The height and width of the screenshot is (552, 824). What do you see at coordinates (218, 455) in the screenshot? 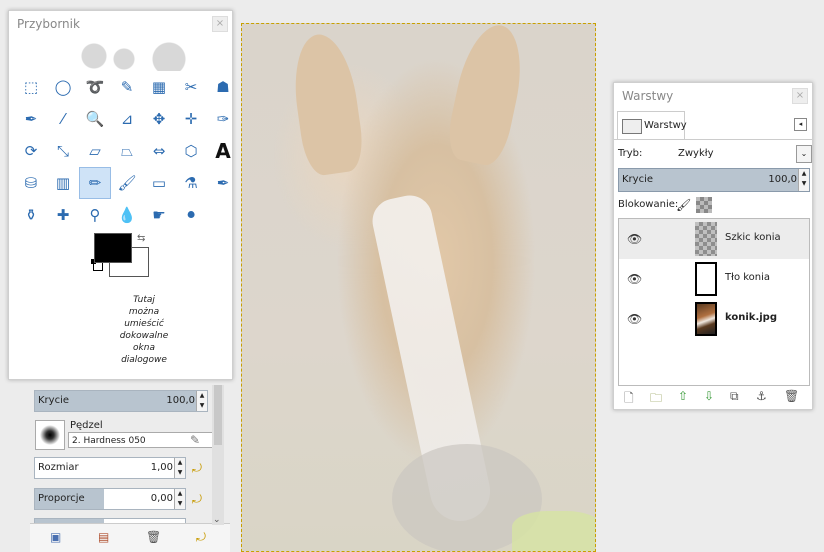
I see `tool-options-scrollbar: ⌄` at bounding box center [218, 455].